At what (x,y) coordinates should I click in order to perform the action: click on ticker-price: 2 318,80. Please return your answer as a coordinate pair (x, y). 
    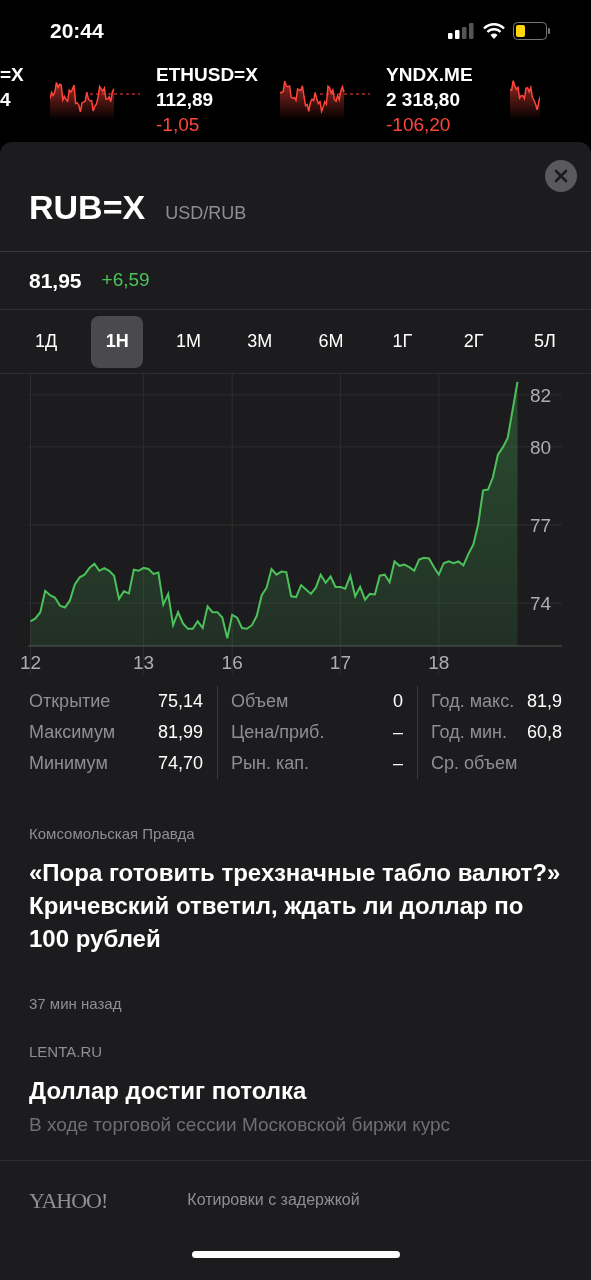
    Looking at the image, I should click on (423, 100).